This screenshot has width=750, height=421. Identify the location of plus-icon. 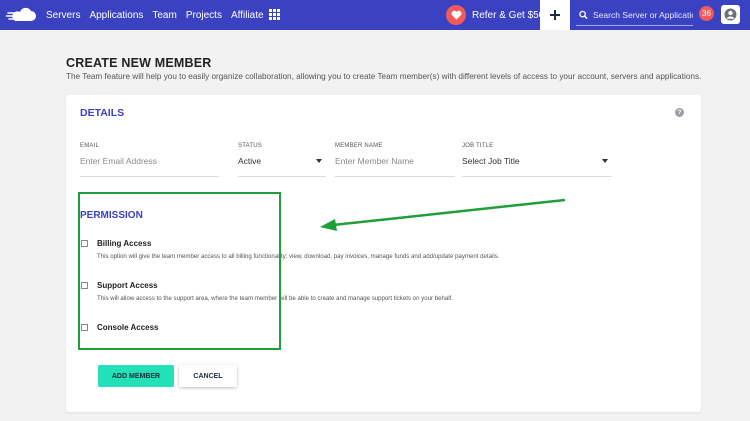
(555, 15).